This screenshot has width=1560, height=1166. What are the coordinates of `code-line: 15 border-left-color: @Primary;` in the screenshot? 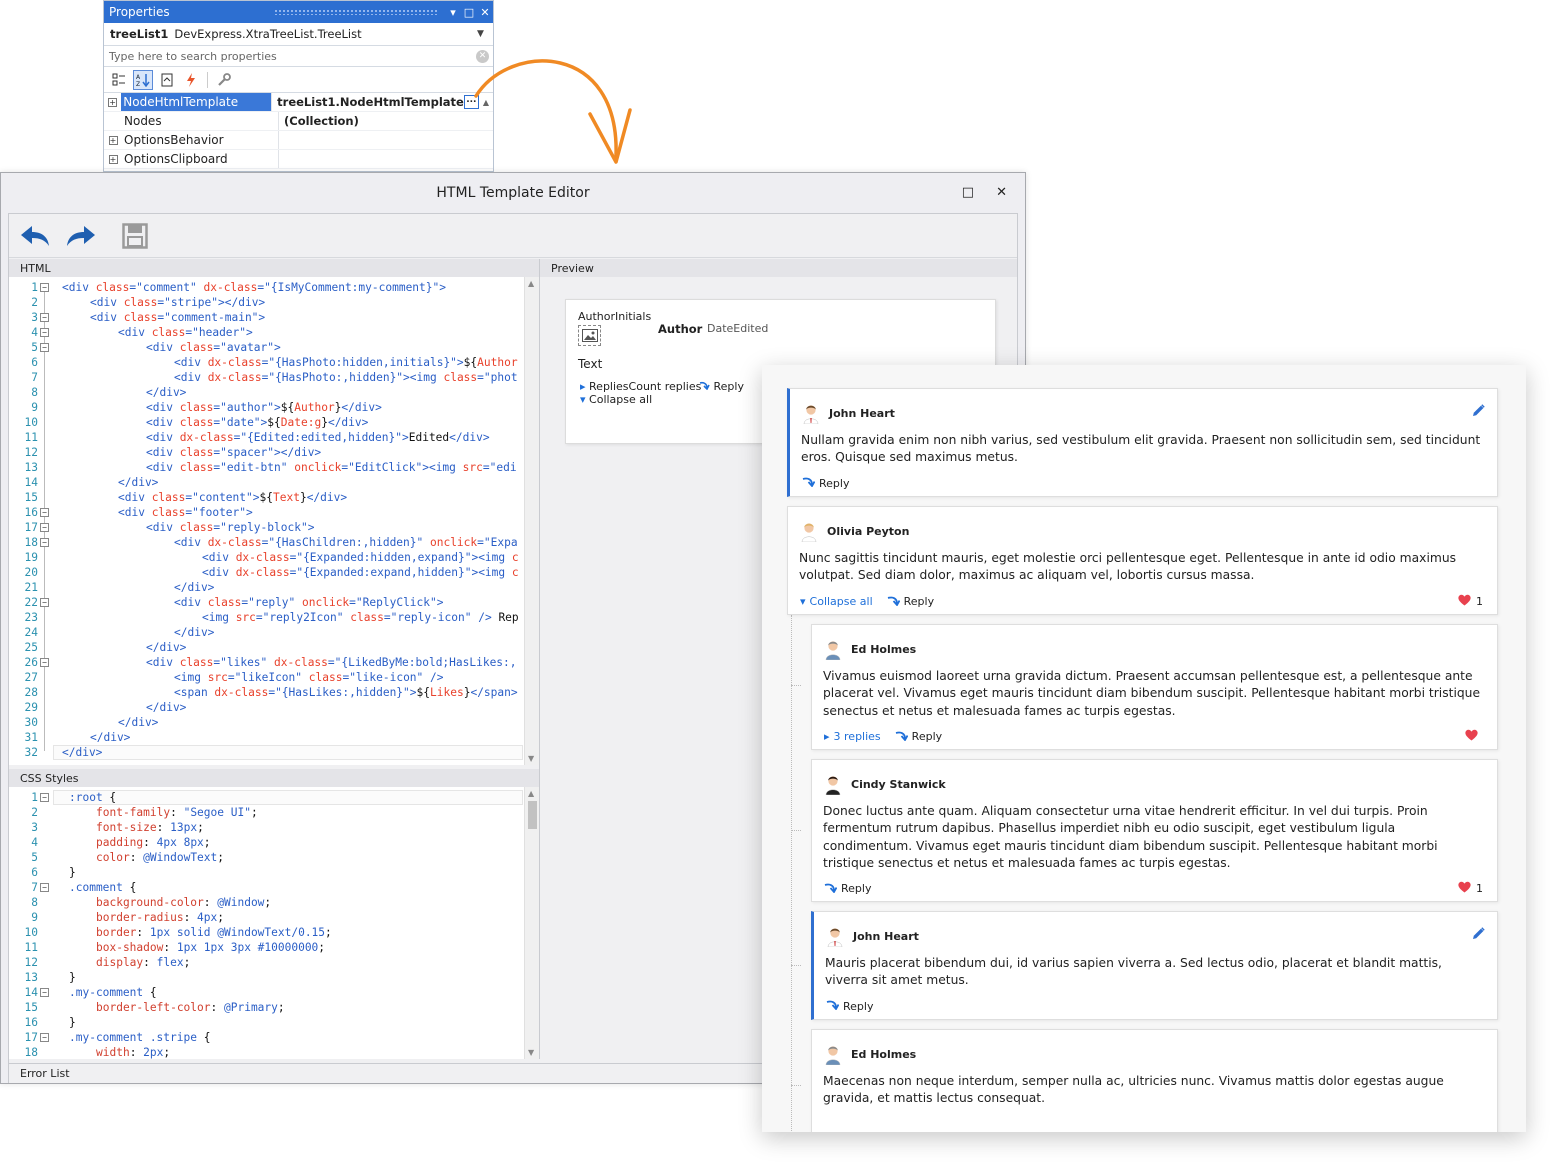 It's located at (266, 1007).